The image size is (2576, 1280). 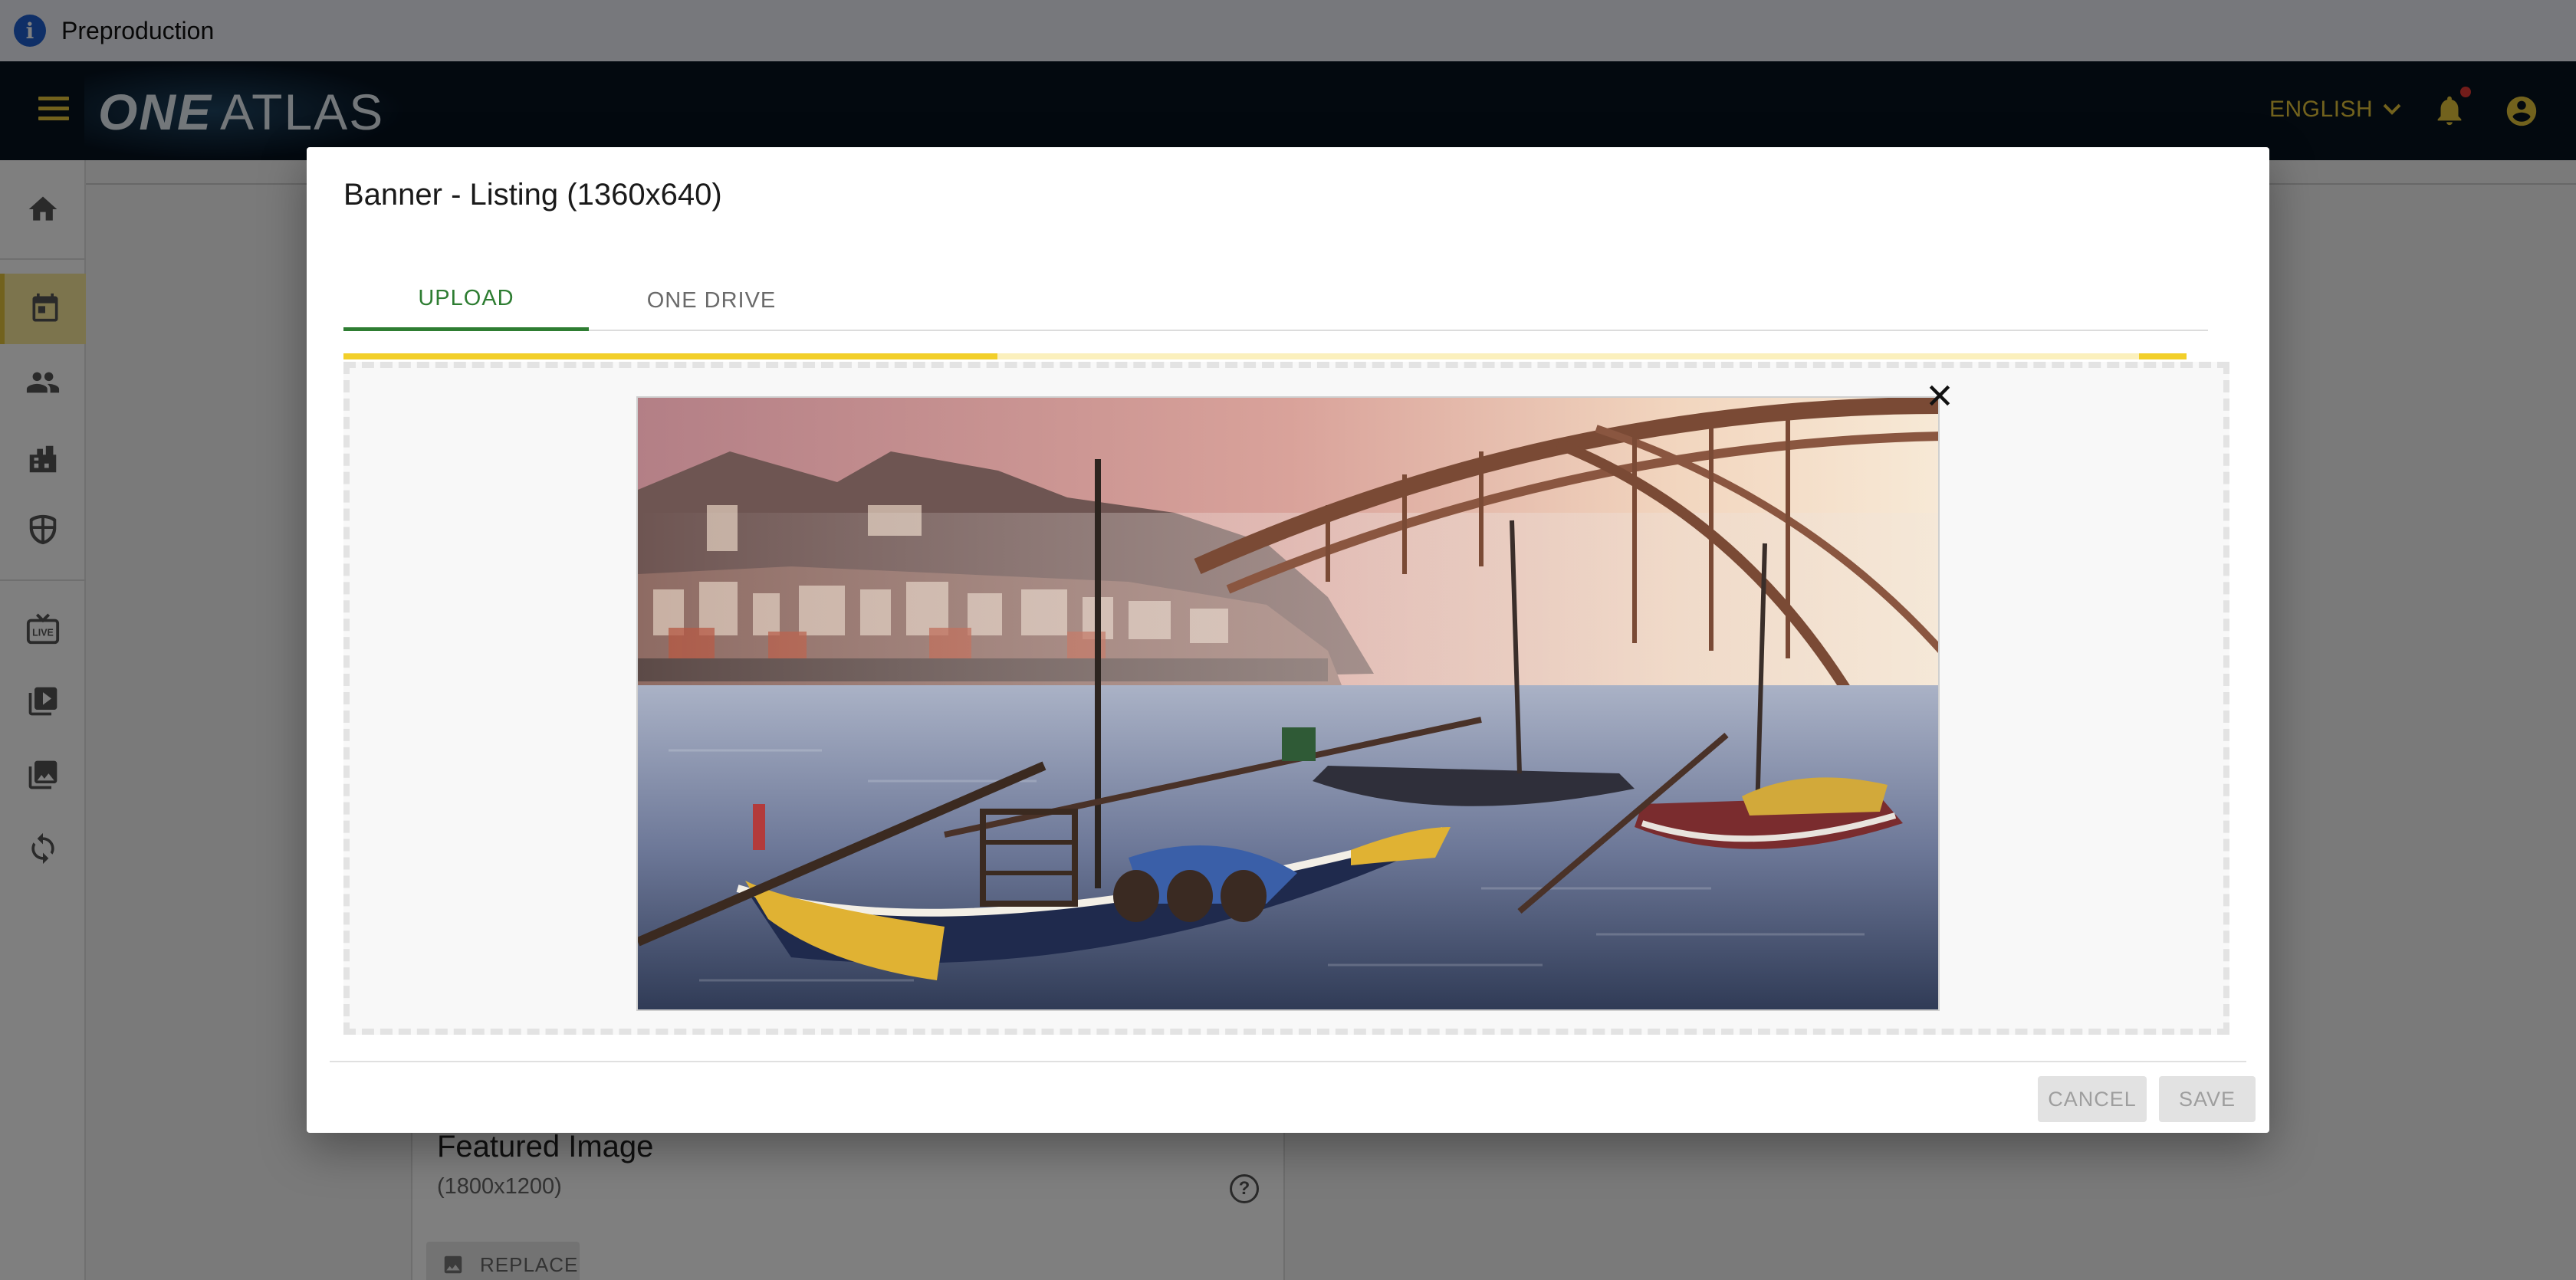 What do you see at coordinates (2207, 1099) in the screenshot?
I see `save-button: SAVE` at bounding box center [2207, 1099].